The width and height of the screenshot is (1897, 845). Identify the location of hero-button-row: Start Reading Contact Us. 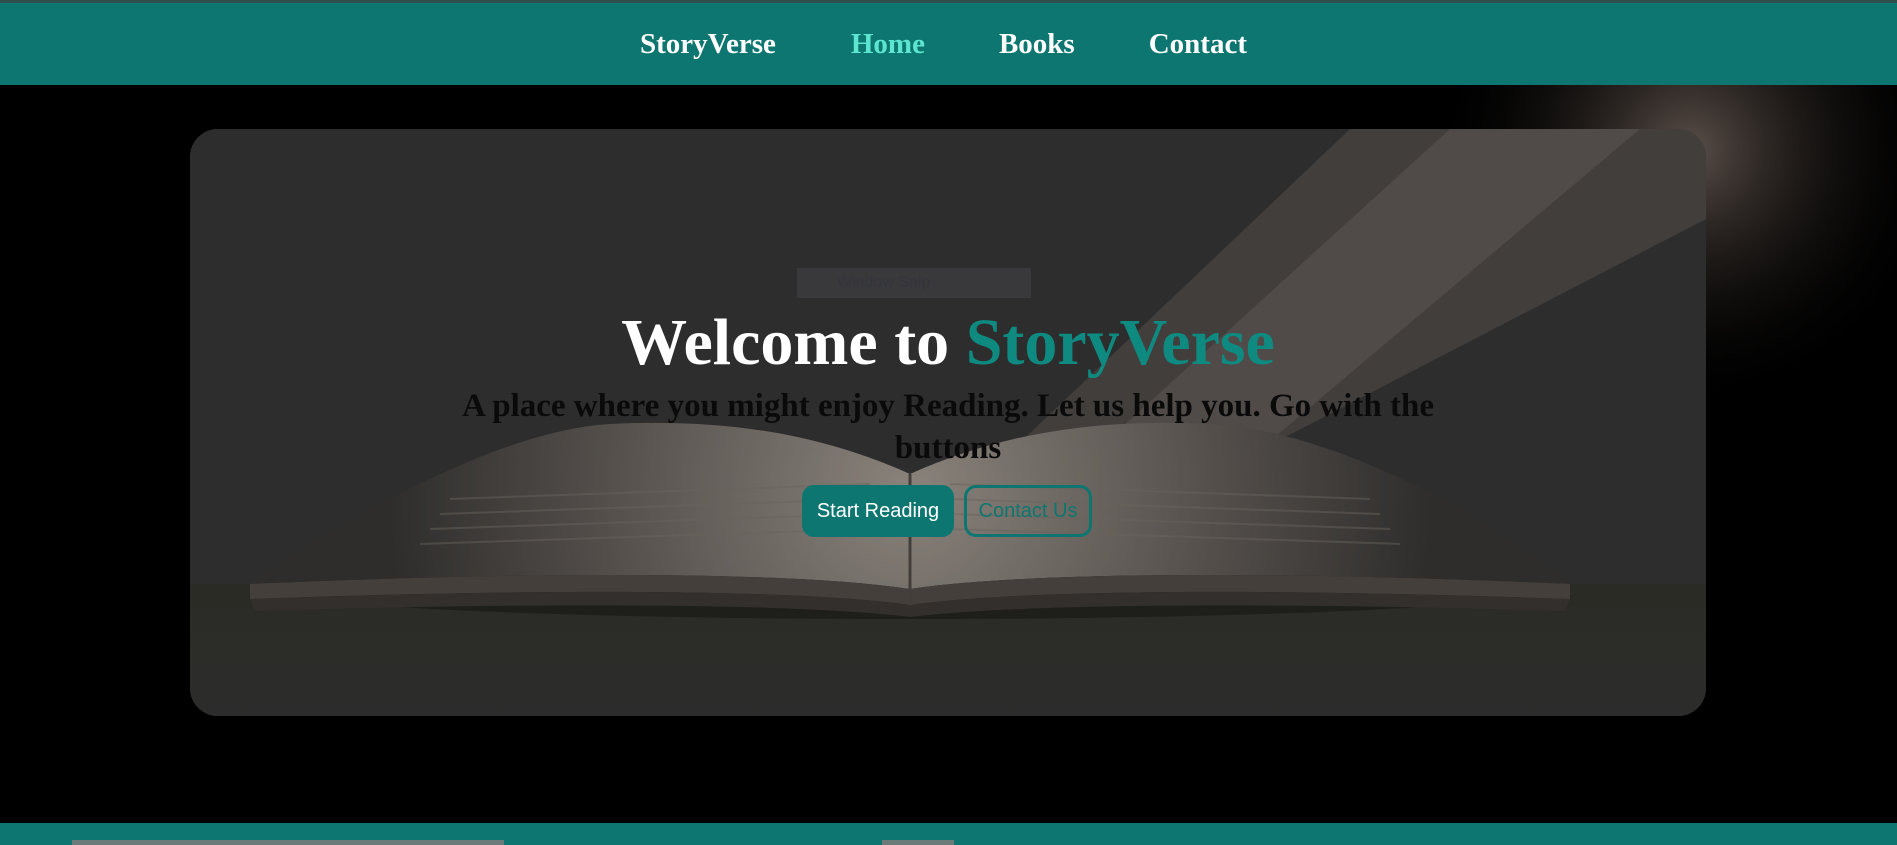
(947, 511).